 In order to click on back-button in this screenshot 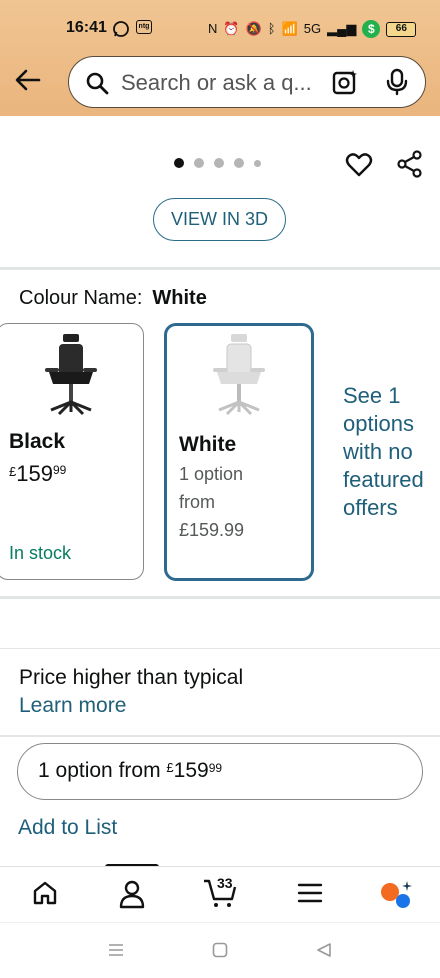, I will do `click(28, 80)`.